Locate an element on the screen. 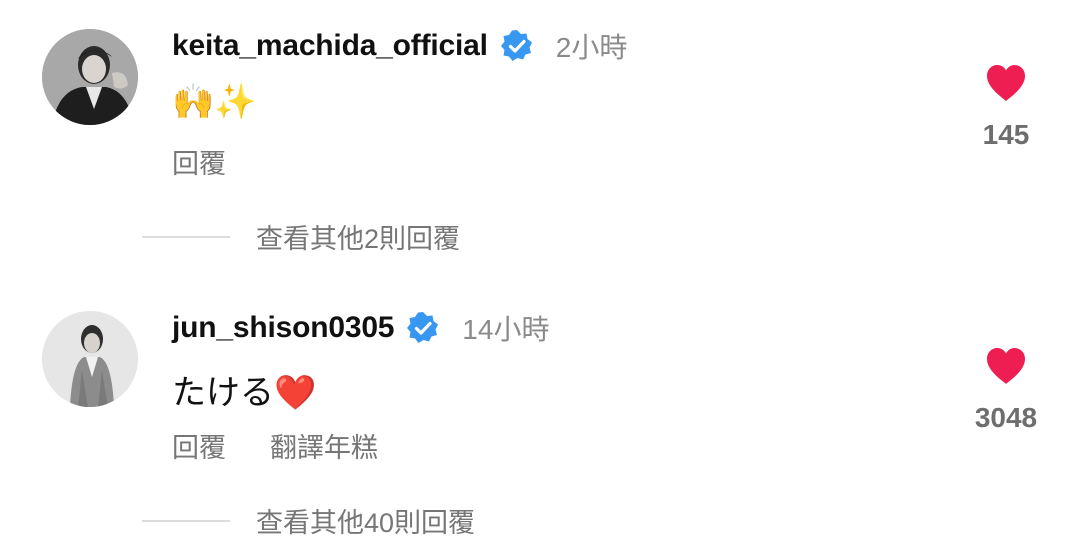  comment-text: 🙌✨ is located at coordinates (214, 102).